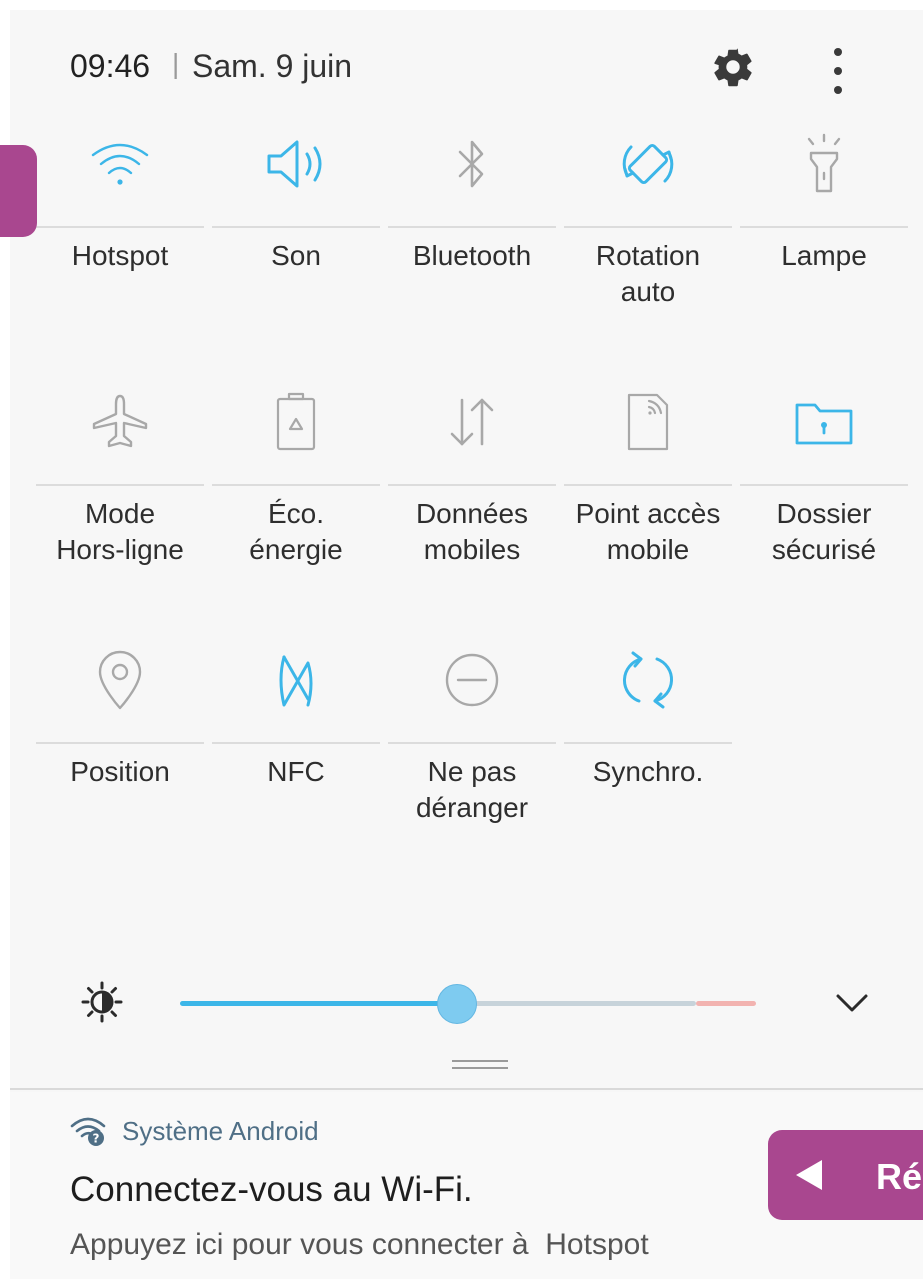 The width and height of the screenshot is (923, 1279). I want to click on tile-bluetooth: Bluetooth, so click(472, 247).